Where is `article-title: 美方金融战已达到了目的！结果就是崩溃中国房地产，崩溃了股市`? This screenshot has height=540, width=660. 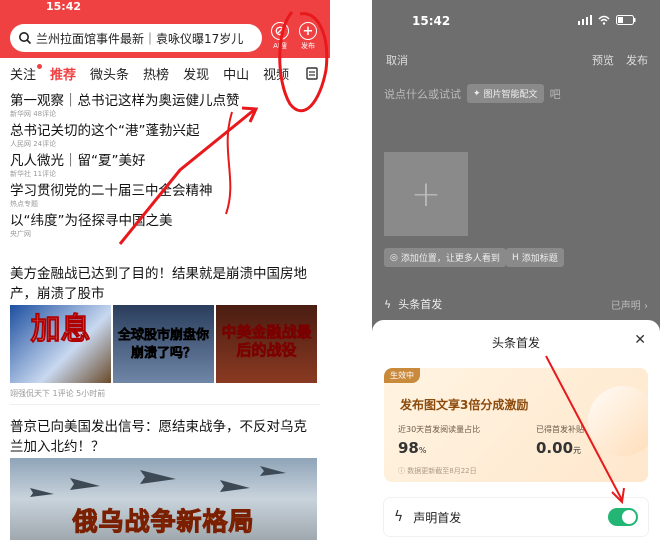
article-title: 美方金融战已达到了目的！结果就是崩溃中国房地产，崩溃了股市 is located at coordinates (158, 284).